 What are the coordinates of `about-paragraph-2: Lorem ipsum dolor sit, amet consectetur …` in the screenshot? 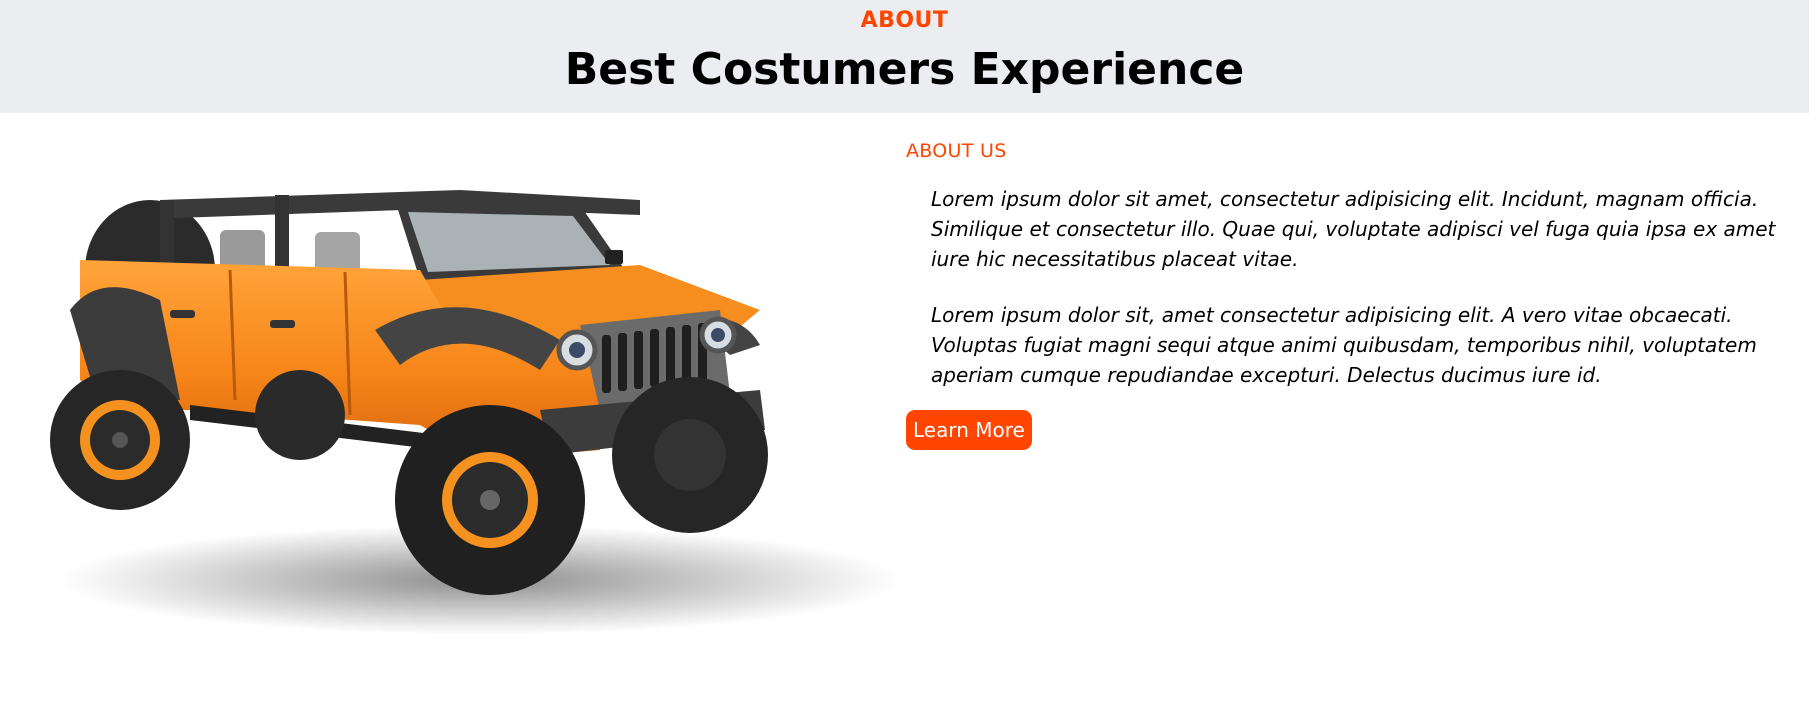 It's located at (1344, 345).